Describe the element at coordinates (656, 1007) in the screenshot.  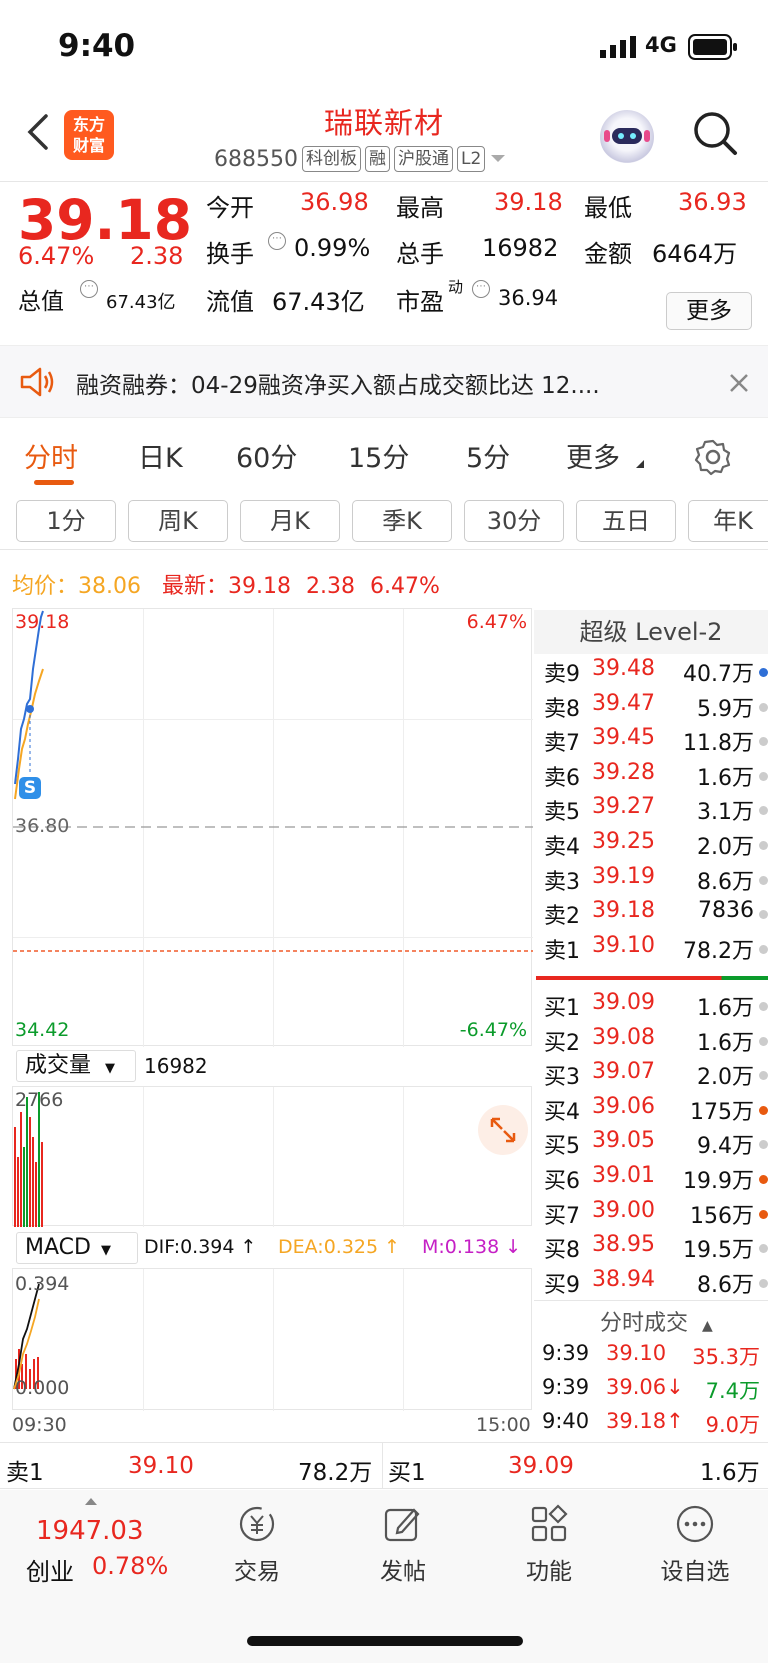
I see `bid-row: 买1 39.09 1.6万` at that location.